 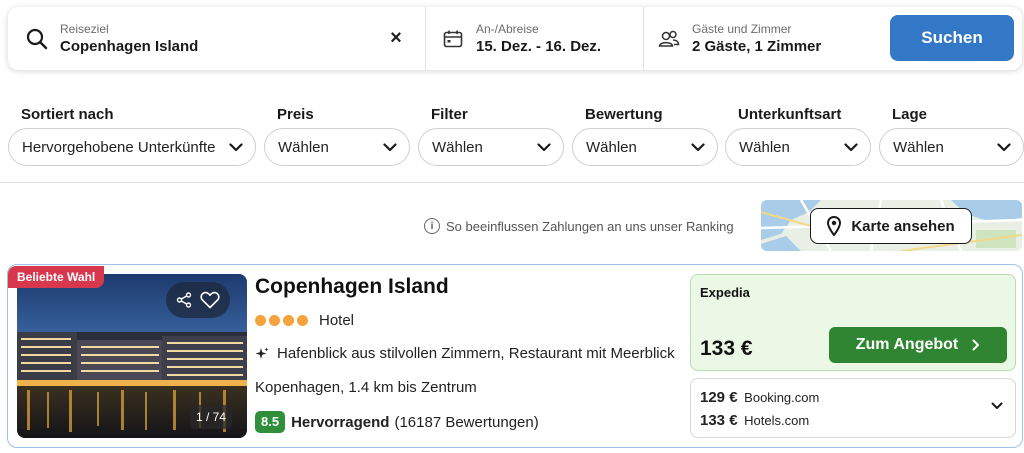 I want to click on guests-label: Gäste und Zimmer, so click(x=742, y=28).